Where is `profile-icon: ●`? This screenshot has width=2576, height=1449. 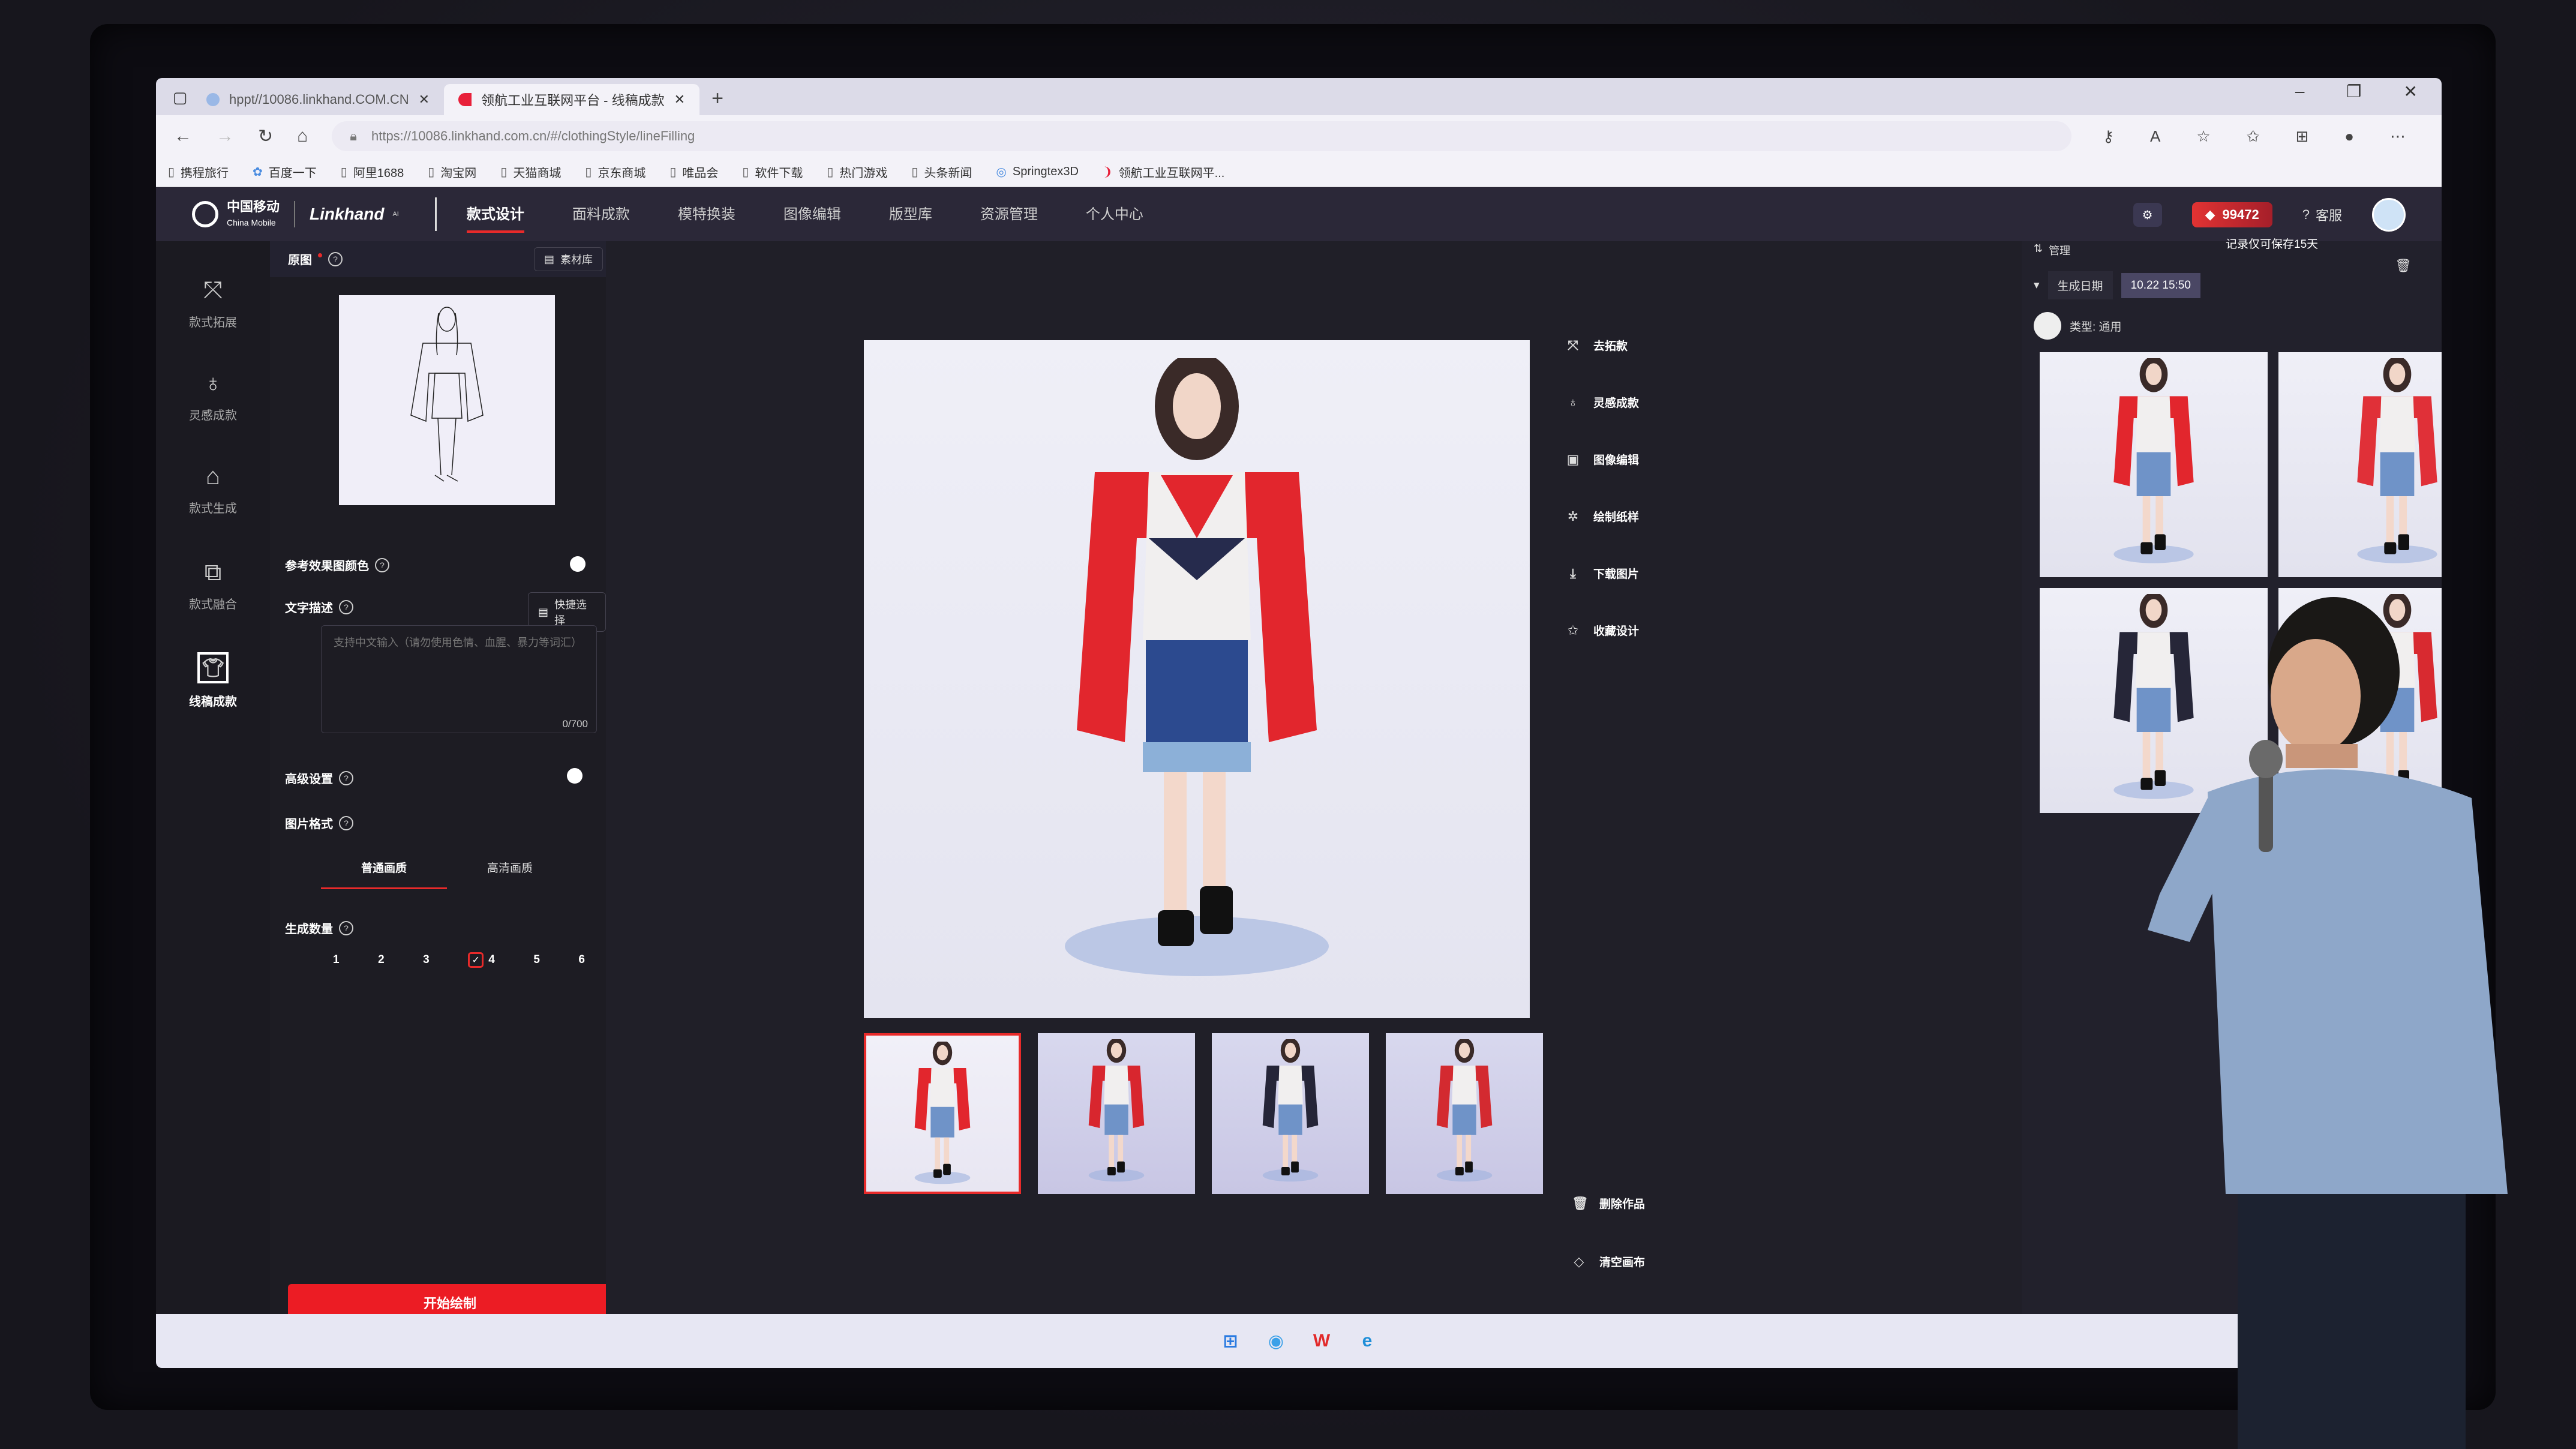
profile-icon: ● is located at coordinates (2349, 136).